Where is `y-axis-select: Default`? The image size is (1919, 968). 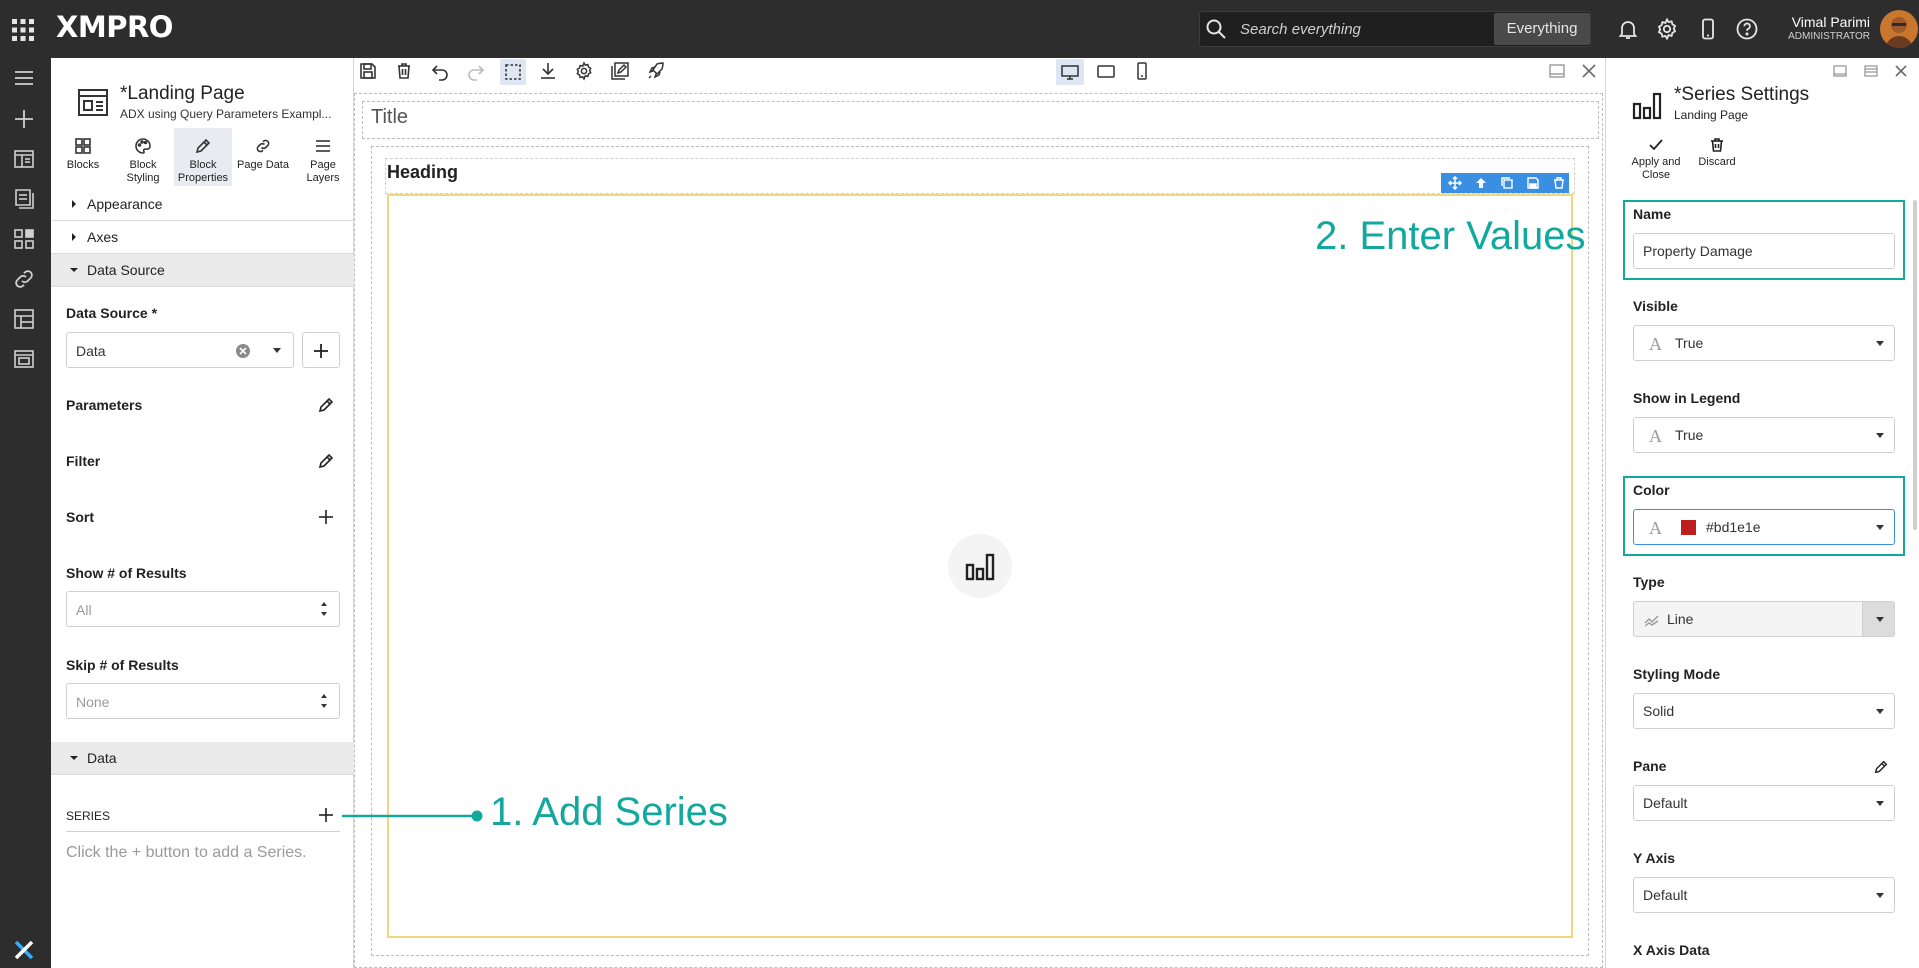 y-axis-select: Default is located at coordinates (1764, 895).